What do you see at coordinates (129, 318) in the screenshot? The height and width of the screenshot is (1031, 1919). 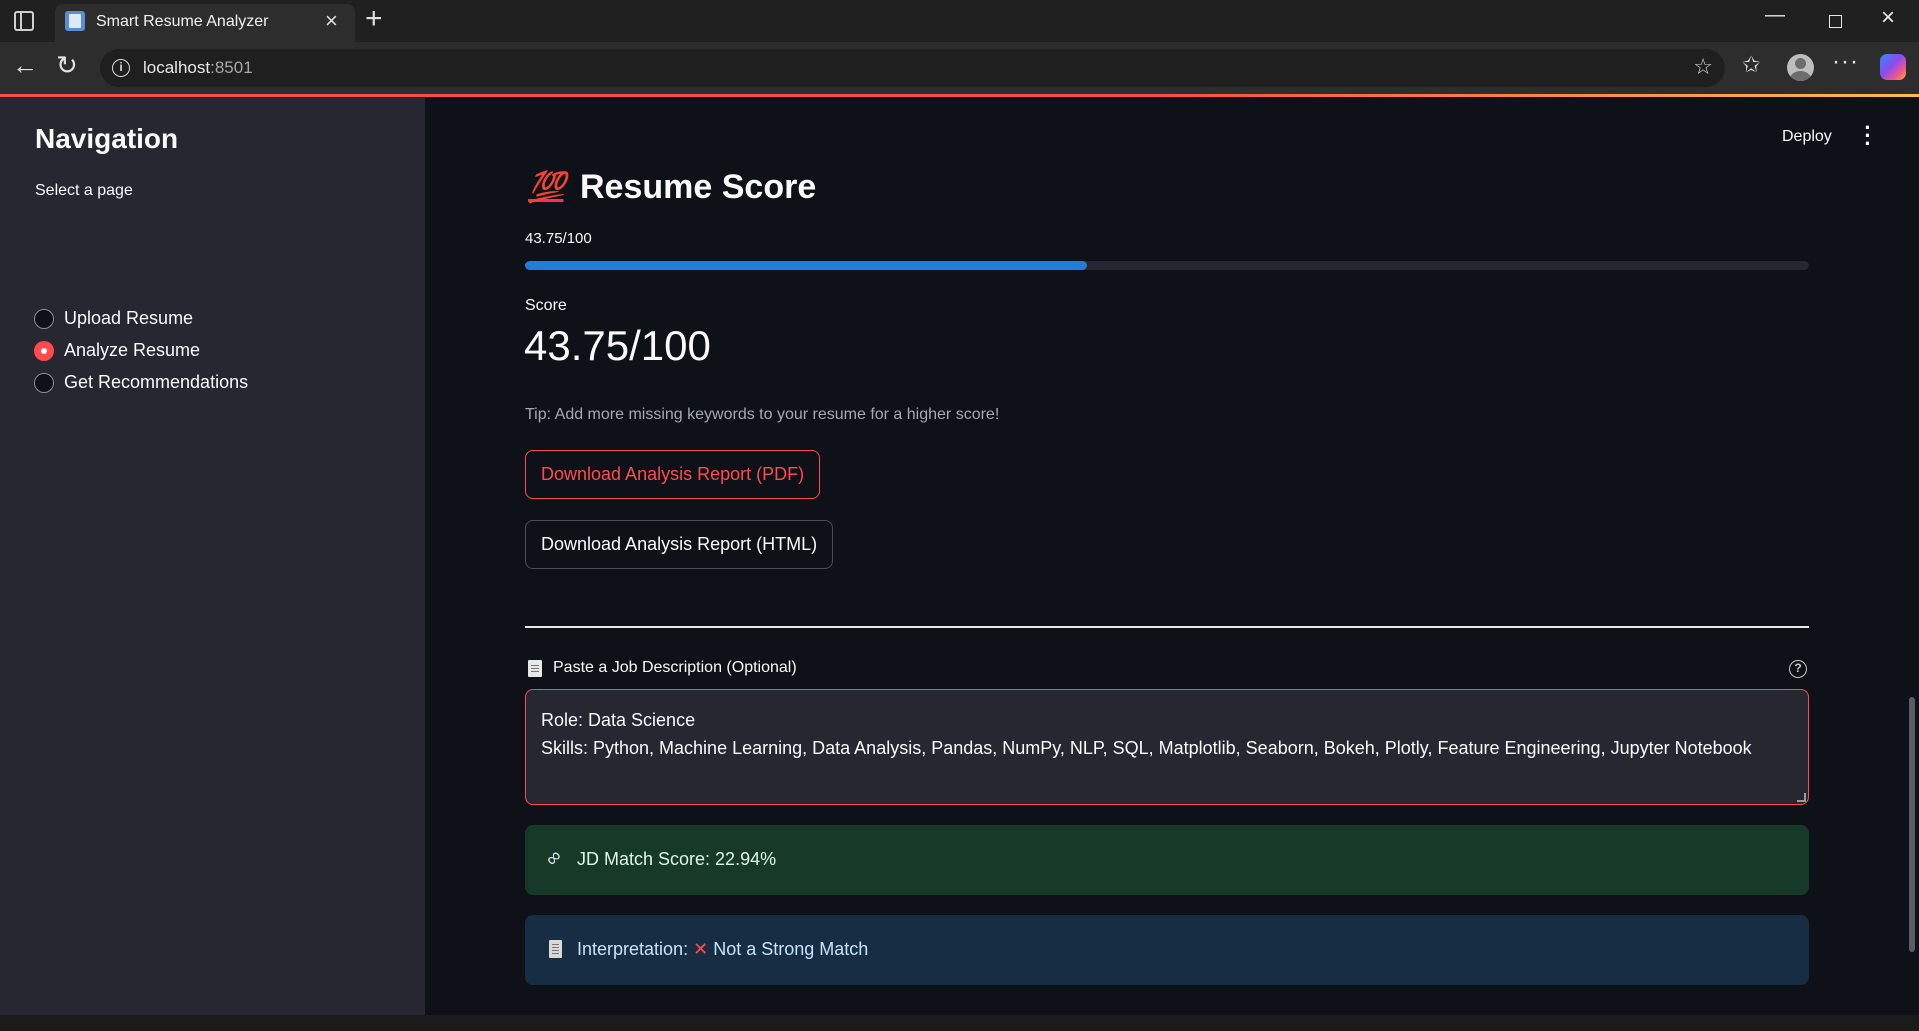 I see `radio-label: Upload Resume` at bounding box center [129, 318].